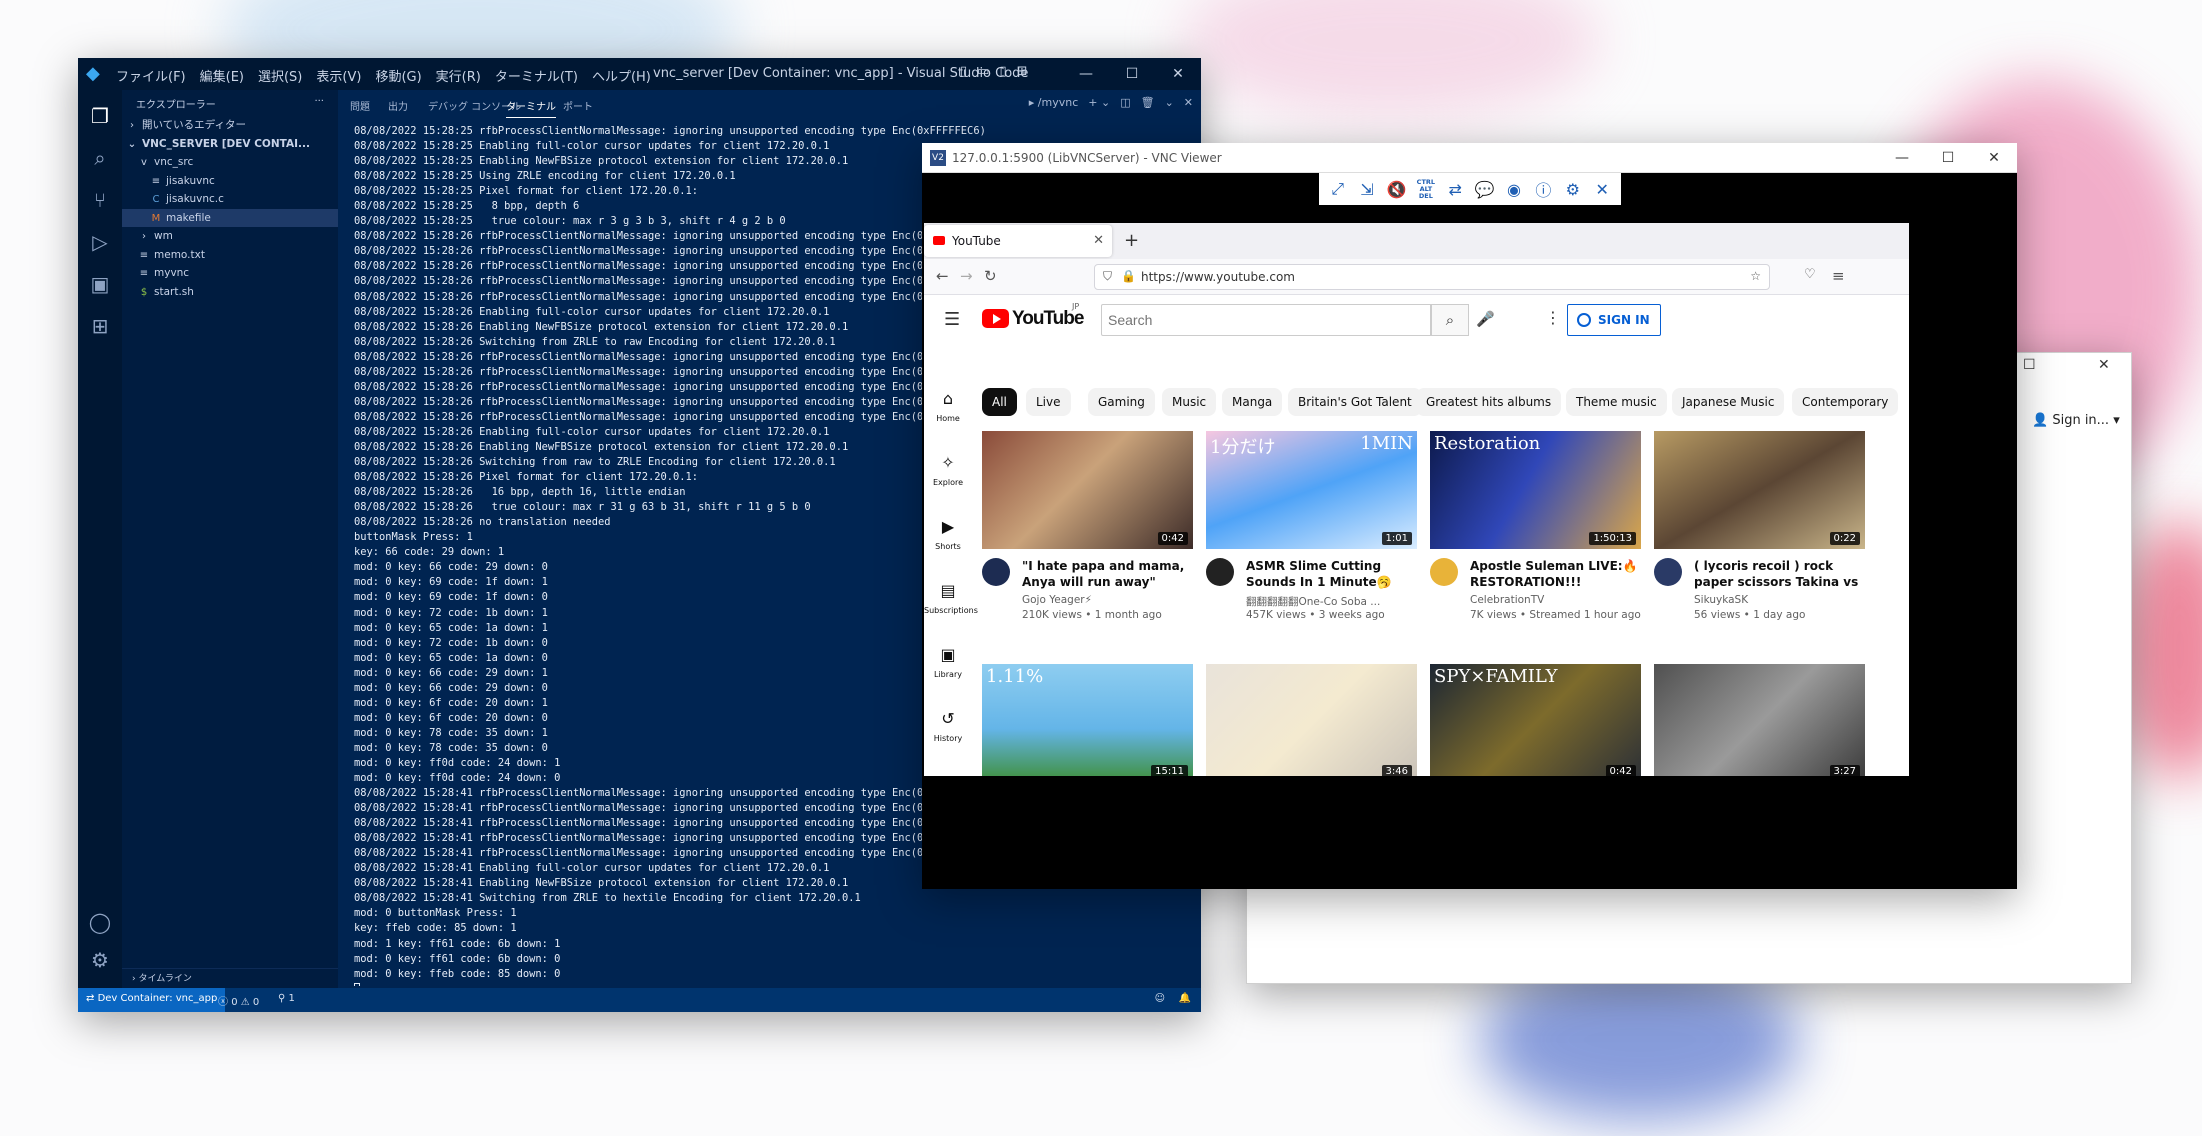  Describe the element at coordinates (1018, 241) in the screenshot. I see `tab-youtube: YouTube ✕` at that location.